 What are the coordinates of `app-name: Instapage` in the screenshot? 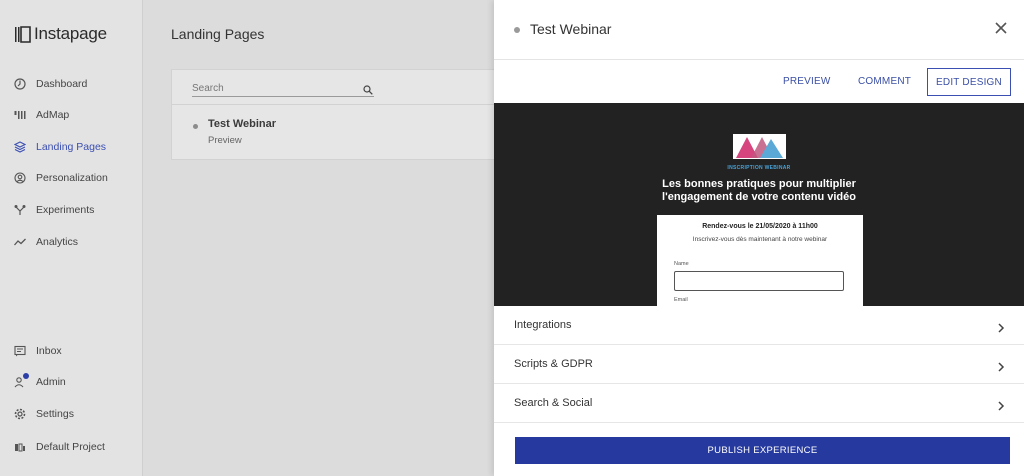 It's located at (70, 33).